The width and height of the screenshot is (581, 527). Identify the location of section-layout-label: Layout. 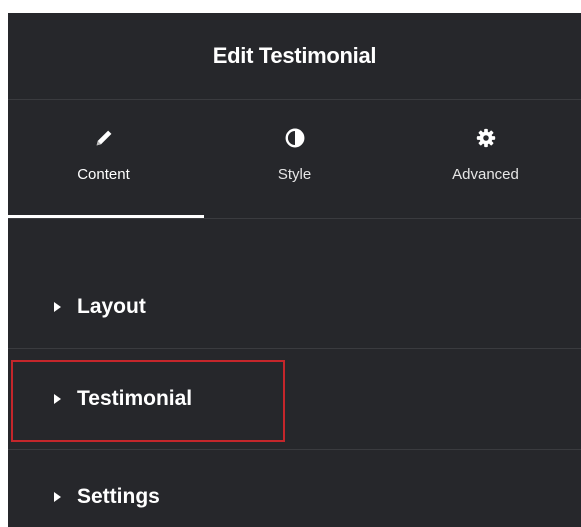
(111, 306).